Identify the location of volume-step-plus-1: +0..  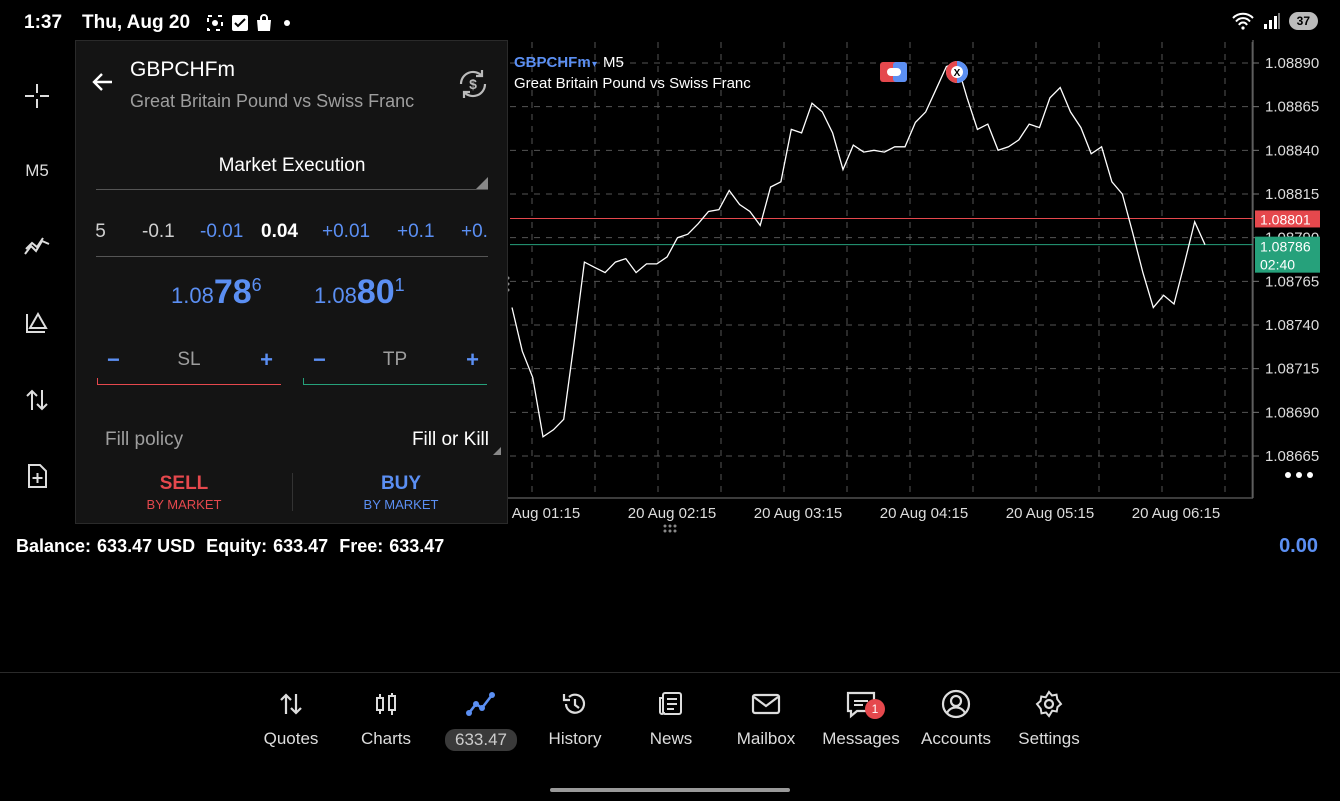
(474, 232).